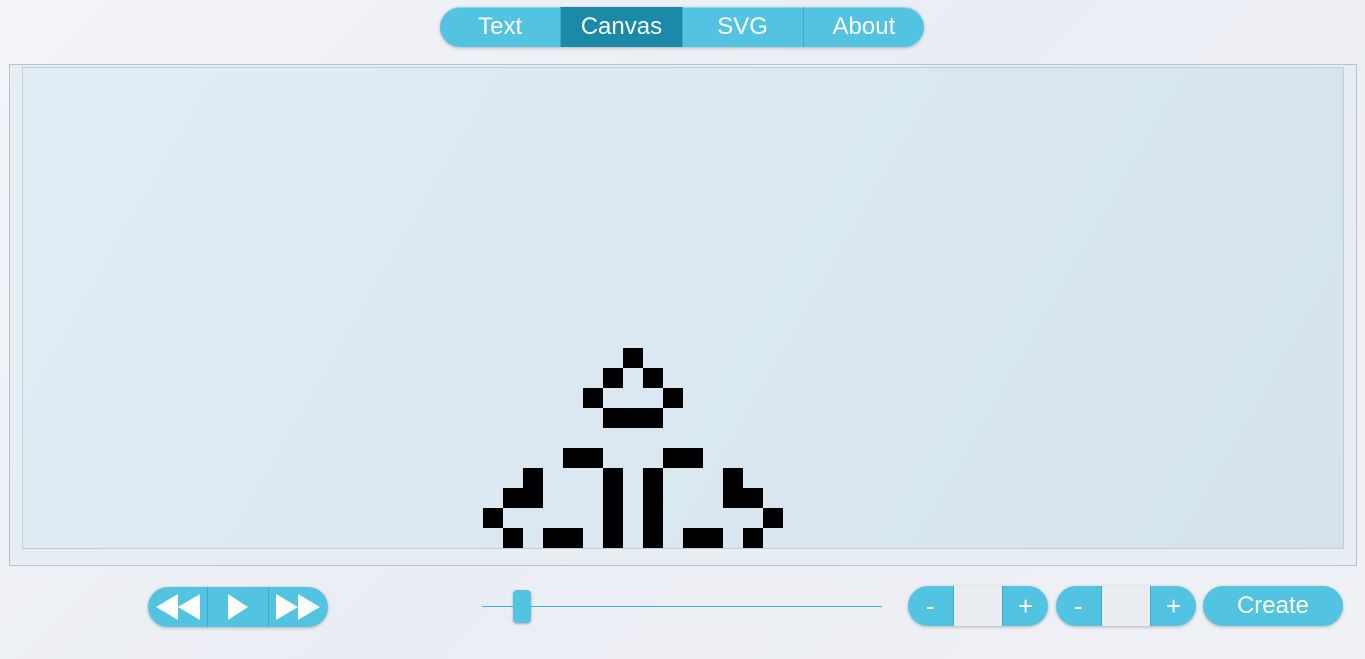 This screenshot has width=1365, height=659. Describe the element at coordinates (931, 606) in the screenshot. I see `width-decrement-button: -` at that location.